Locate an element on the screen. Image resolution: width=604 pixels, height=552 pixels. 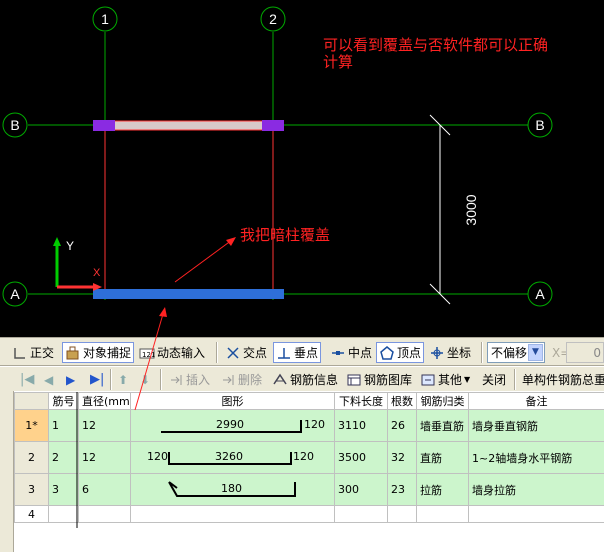
move-down-icon: ⬇ is located at coordinates (145, 379).